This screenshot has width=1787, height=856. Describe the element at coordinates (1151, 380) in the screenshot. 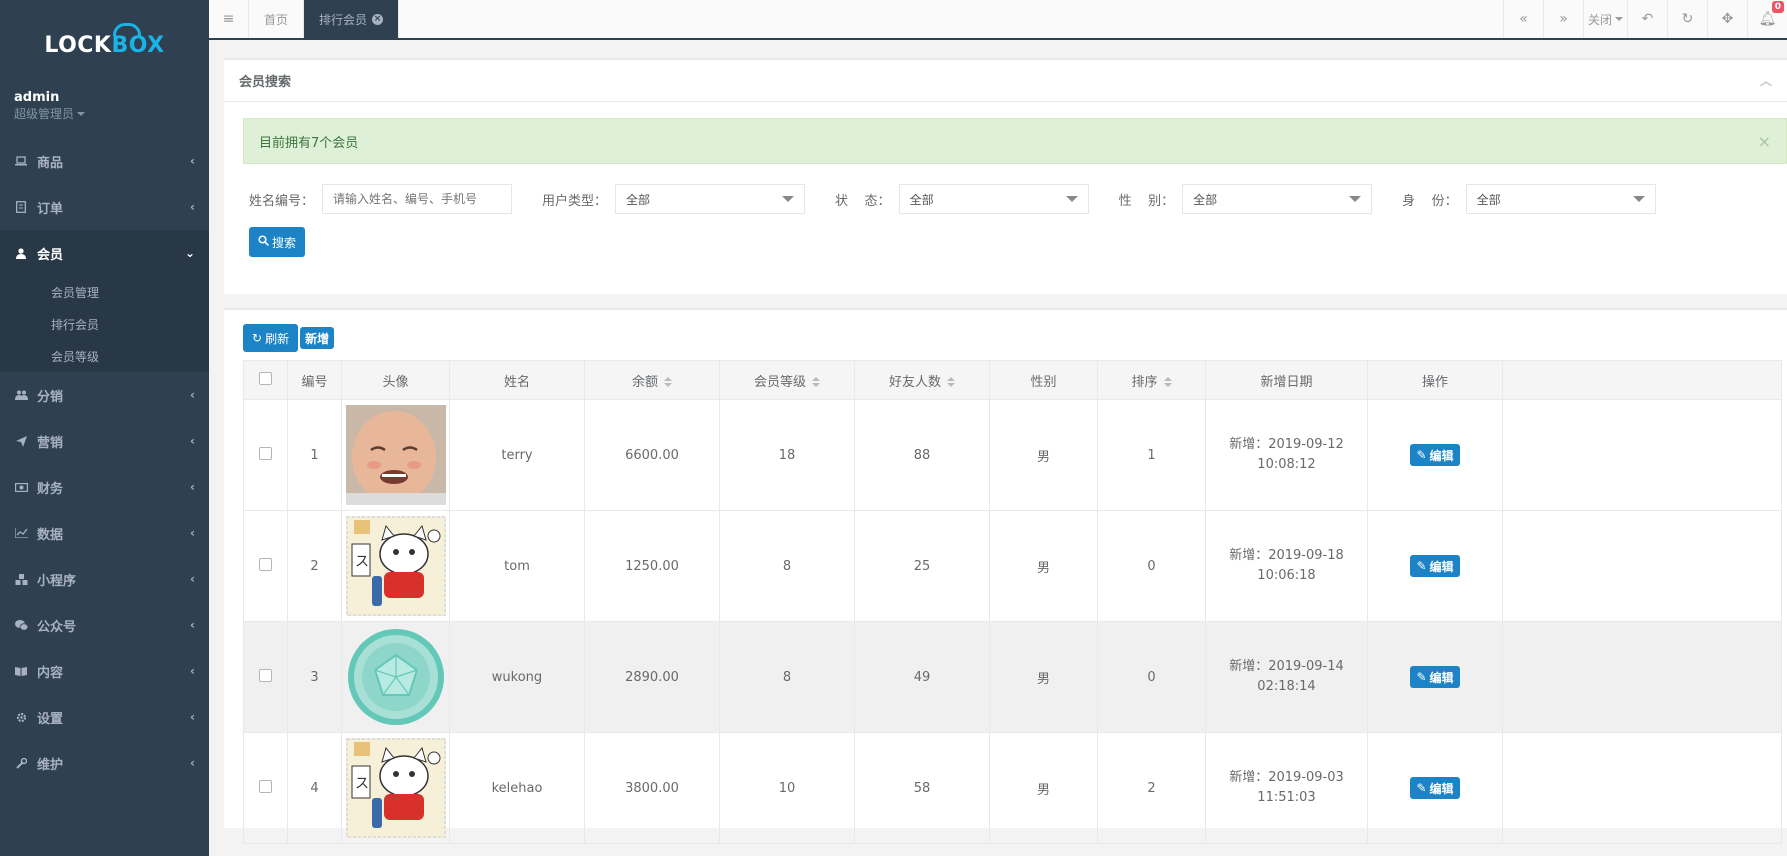

I see `column-header-sort: 排序` at that location.